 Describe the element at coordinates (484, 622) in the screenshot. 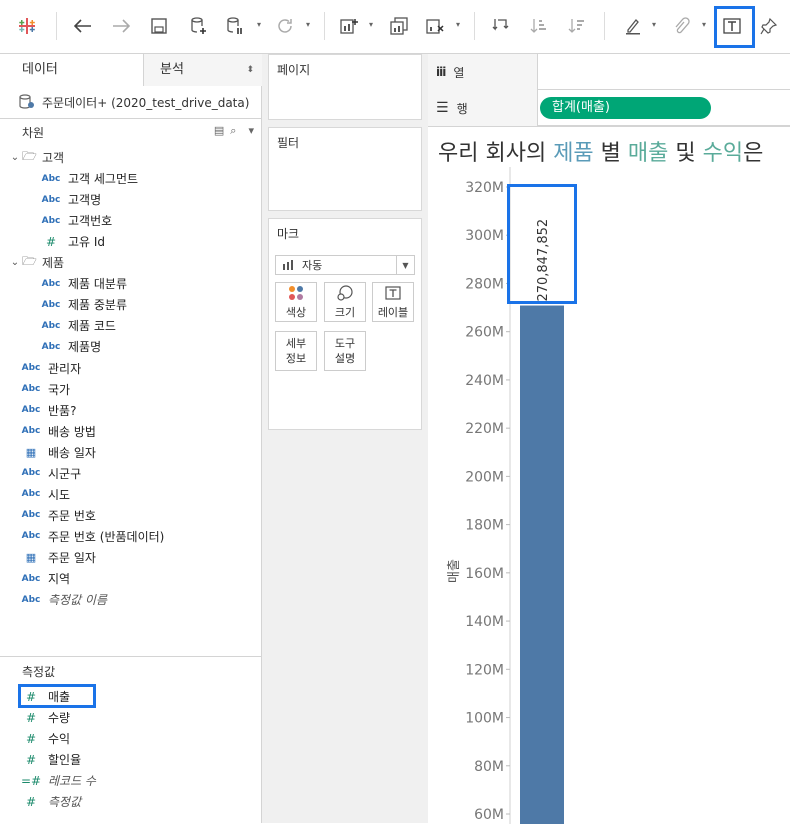

I see `y-tick-label: 140M` at that location.